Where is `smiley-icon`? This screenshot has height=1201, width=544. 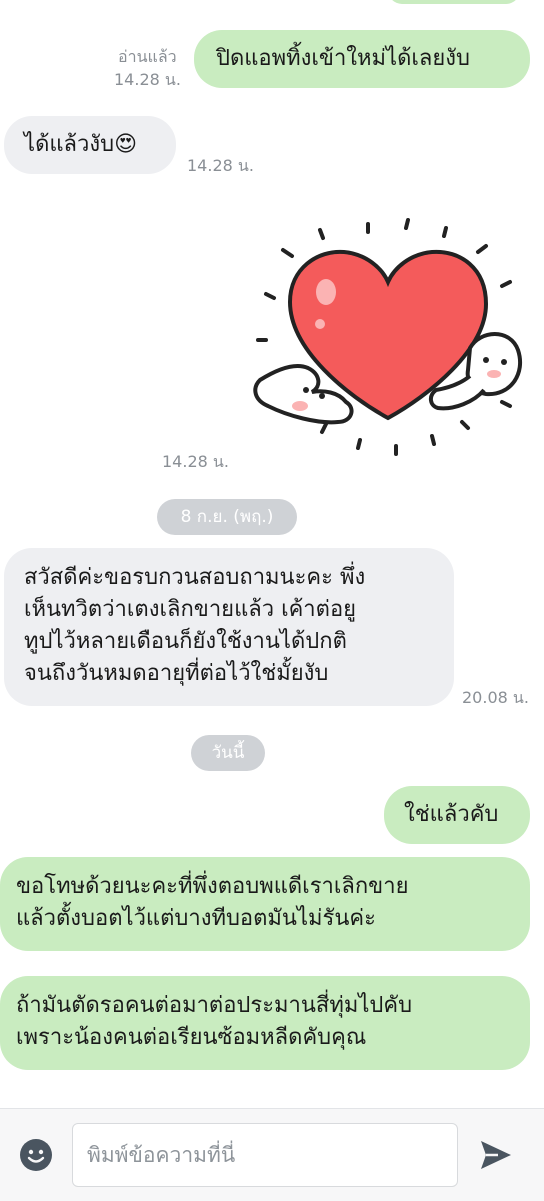 smiley-icon is located at coordinates (36, 1155).